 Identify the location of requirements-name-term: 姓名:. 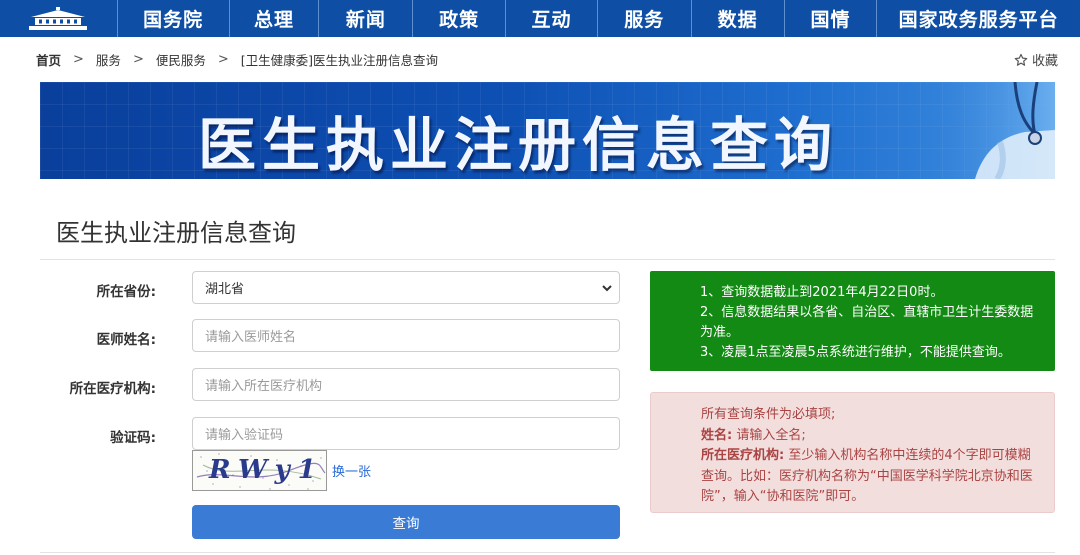
(717, 435).